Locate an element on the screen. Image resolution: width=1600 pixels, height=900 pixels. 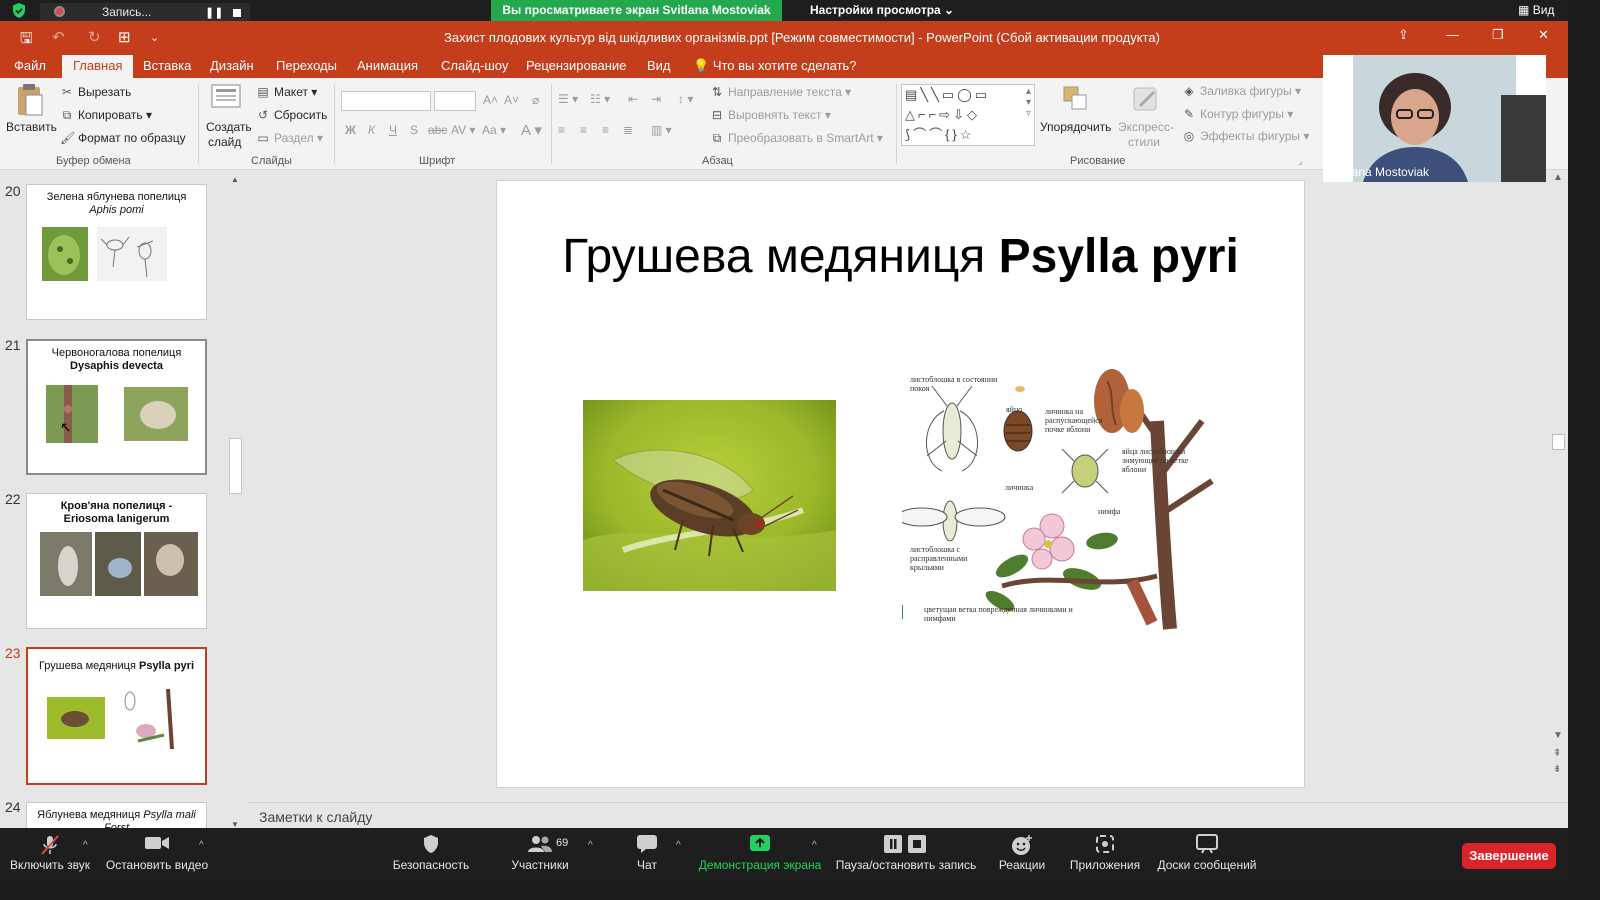
restore-icon: ❐ is located at coordinates (1498, 35).